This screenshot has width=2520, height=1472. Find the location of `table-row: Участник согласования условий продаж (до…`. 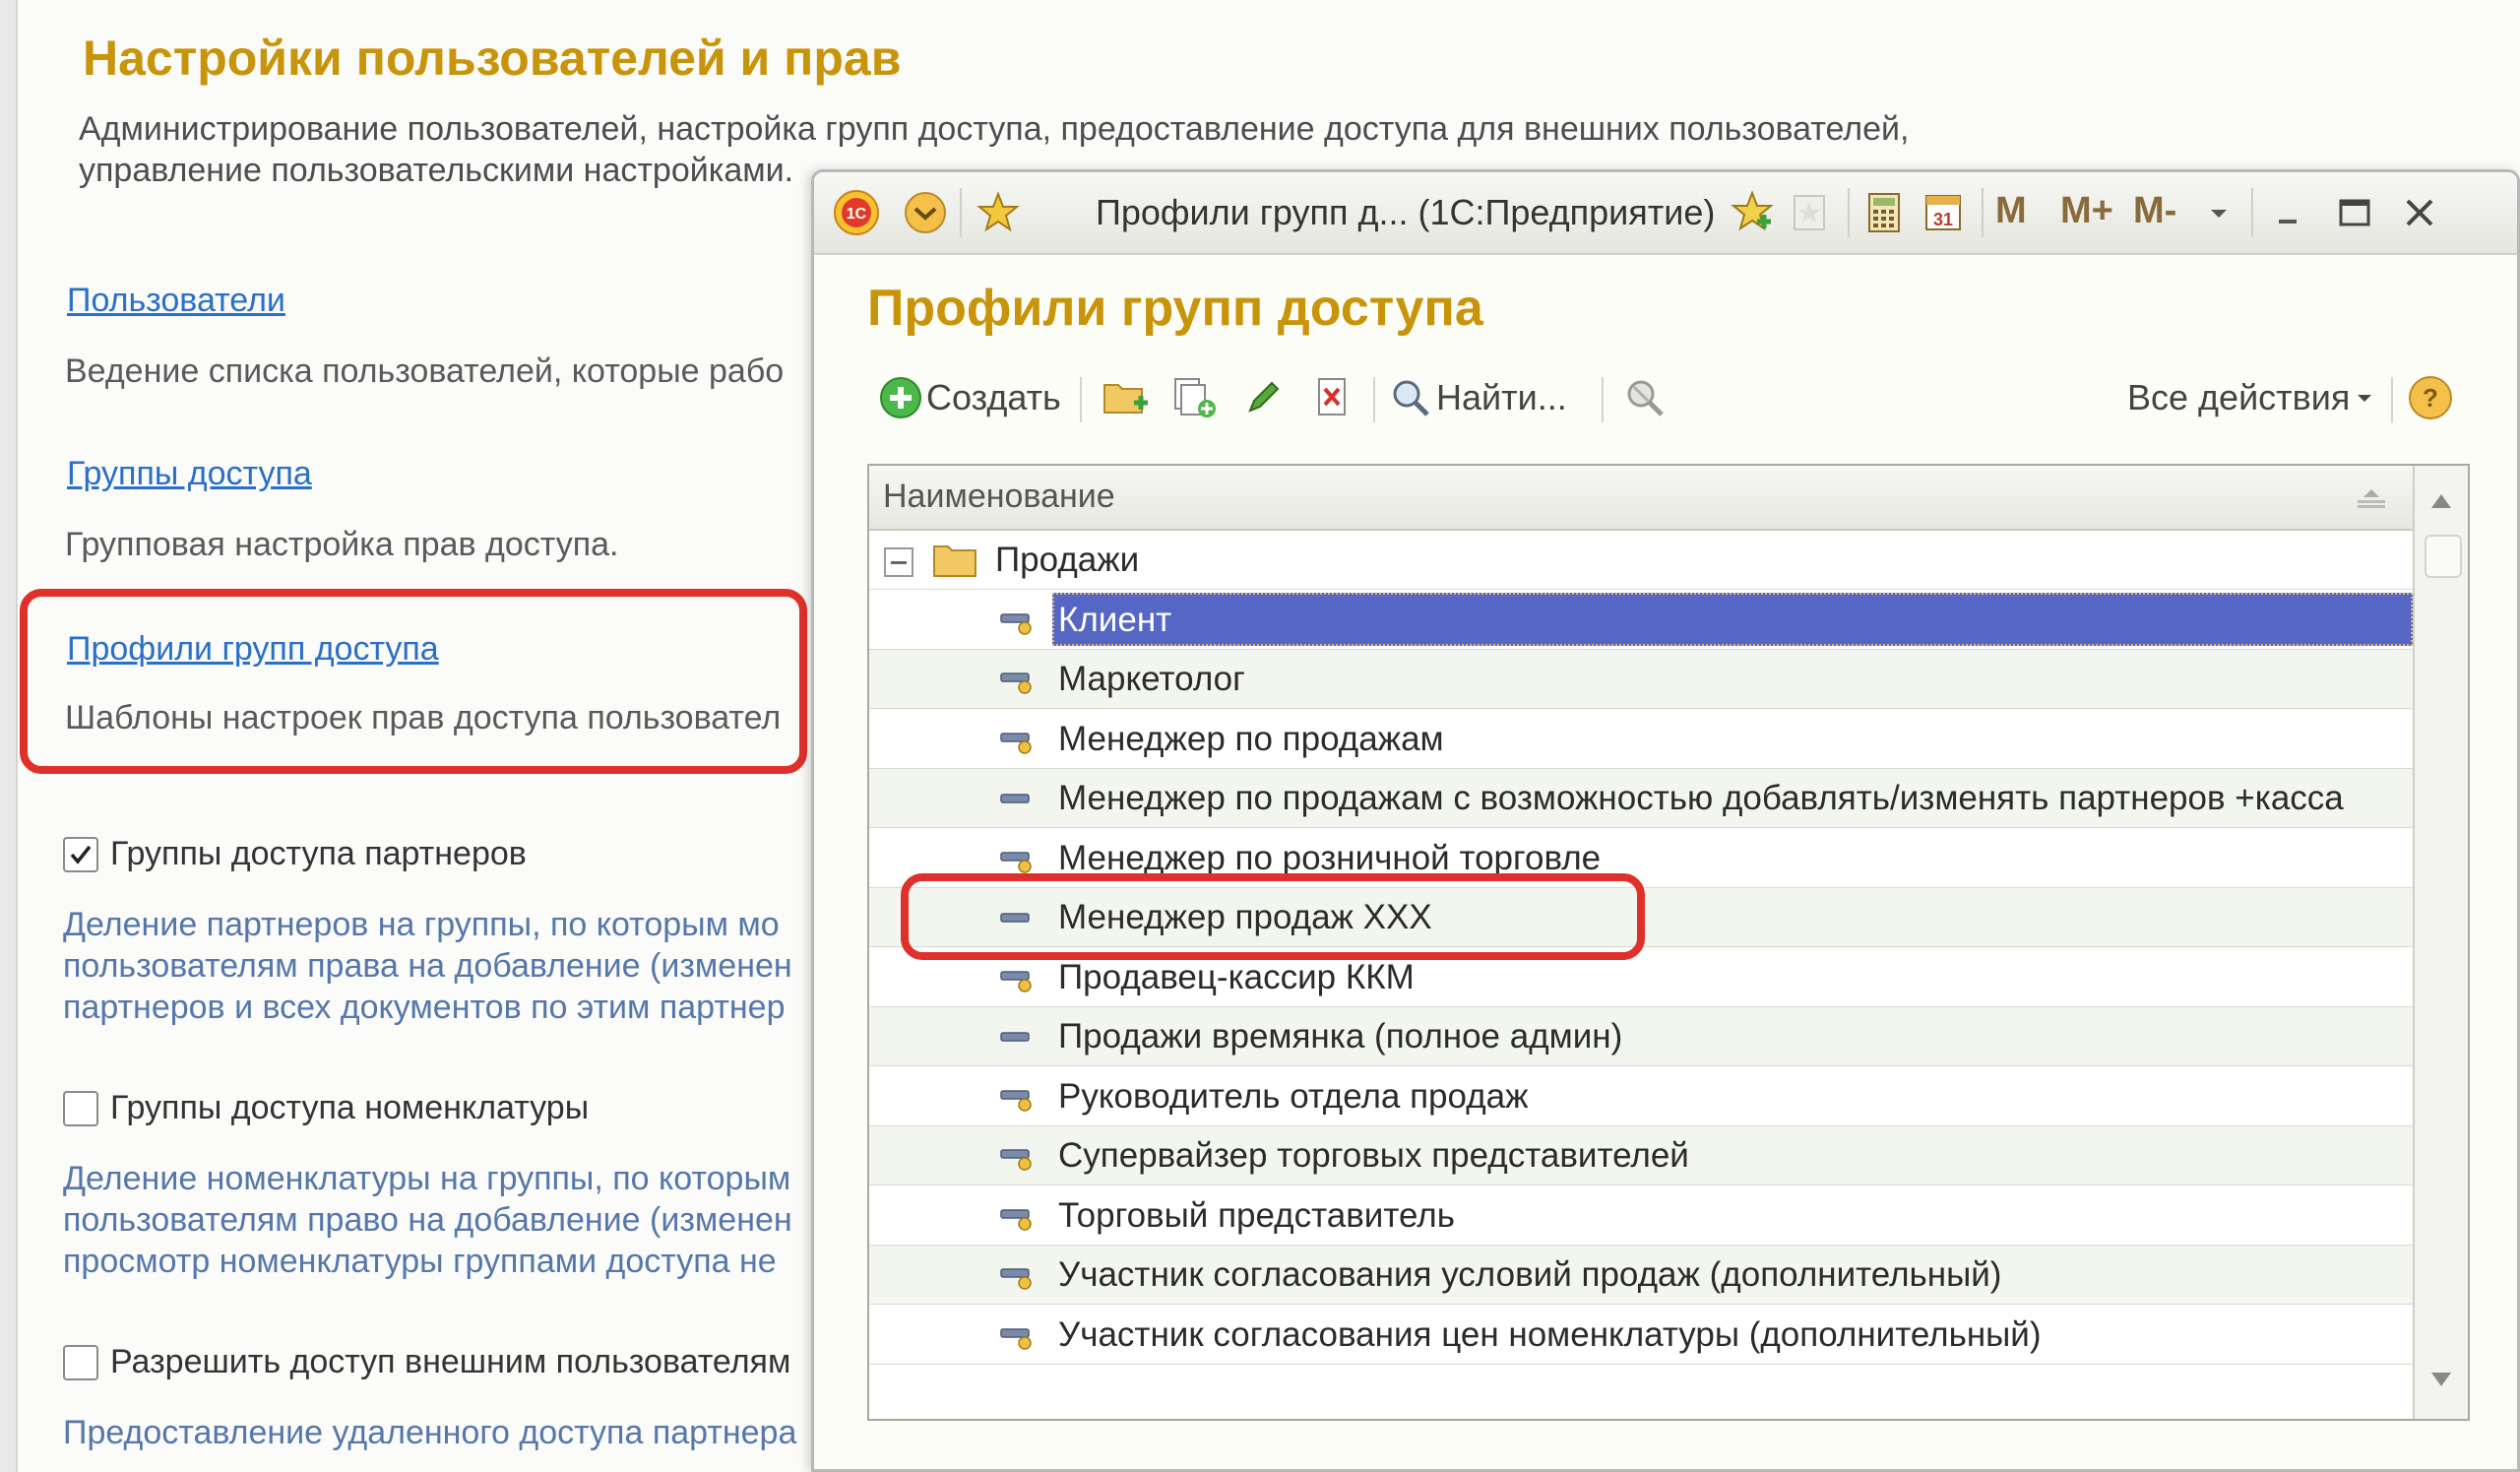

table-row: Участник согласования условий продаж (до… is located at coordinates (1641, 1275).